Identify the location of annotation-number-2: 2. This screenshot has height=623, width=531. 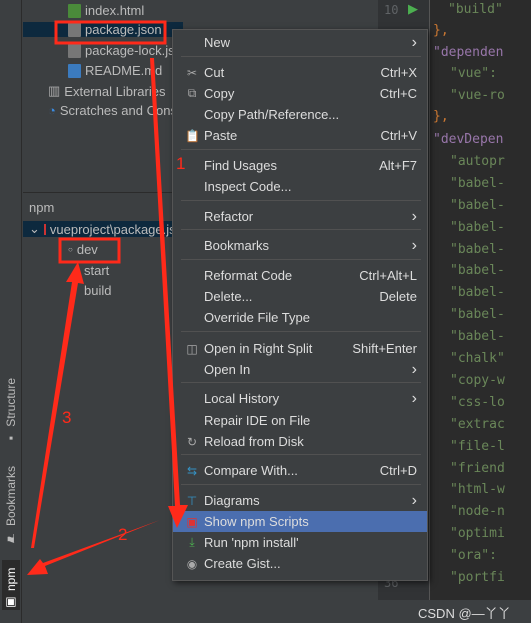
(123, 534).